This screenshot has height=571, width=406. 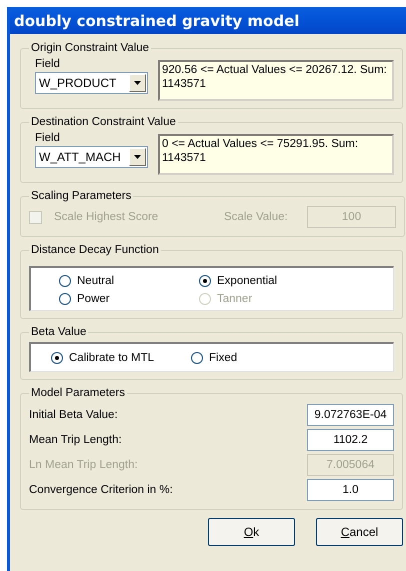 What do you see at coordinates (90, 48) in the screenshot?
I see `group-title: Origin Constraint Value` at bounding box center [90, 48].